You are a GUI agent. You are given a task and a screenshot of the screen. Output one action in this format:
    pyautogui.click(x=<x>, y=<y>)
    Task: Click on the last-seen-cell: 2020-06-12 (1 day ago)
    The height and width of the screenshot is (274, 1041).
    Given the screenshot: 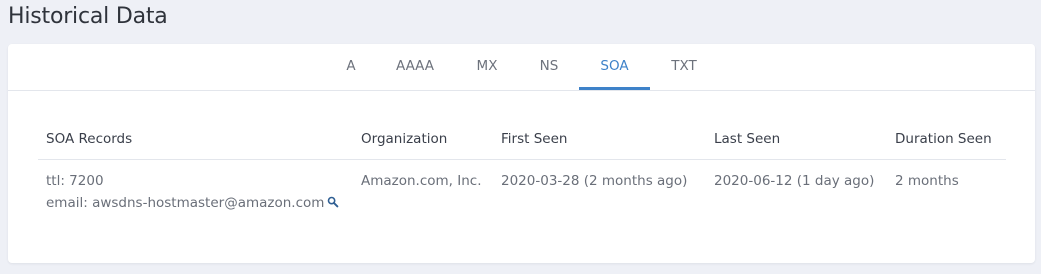 What is the action you would take?
    pyautogui.click(x=794, y=181)
    